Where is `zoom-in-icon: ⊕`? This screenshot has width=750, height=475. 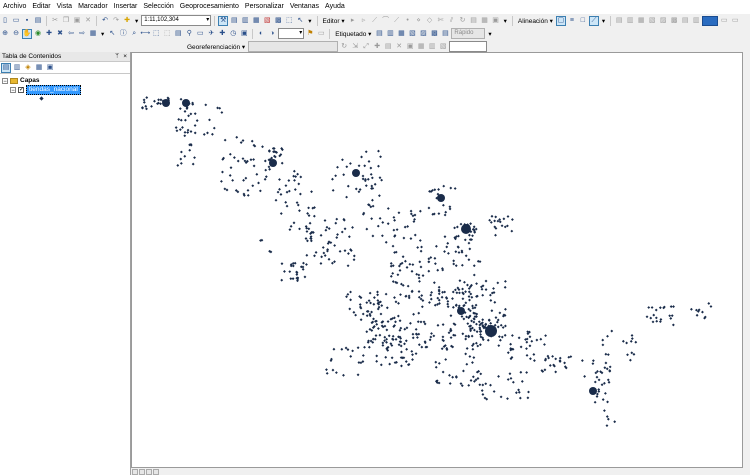
zoom-in-icon: ⊕ is located at coordinates (5, 34).